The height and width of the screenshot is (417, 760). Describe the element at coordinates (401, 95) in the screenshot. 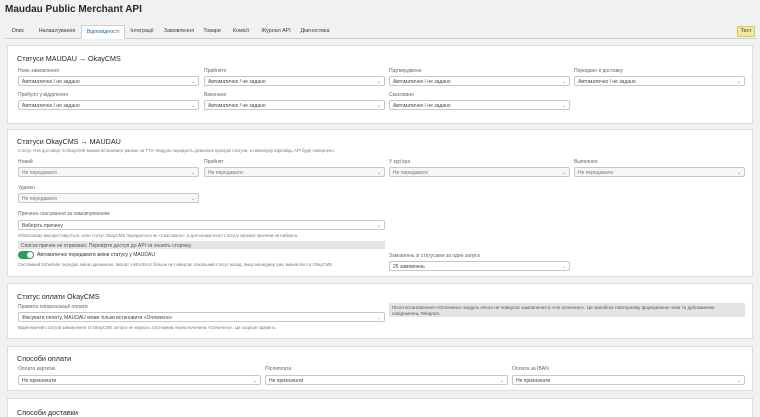

I see `field-label: Скасовано` at that location.